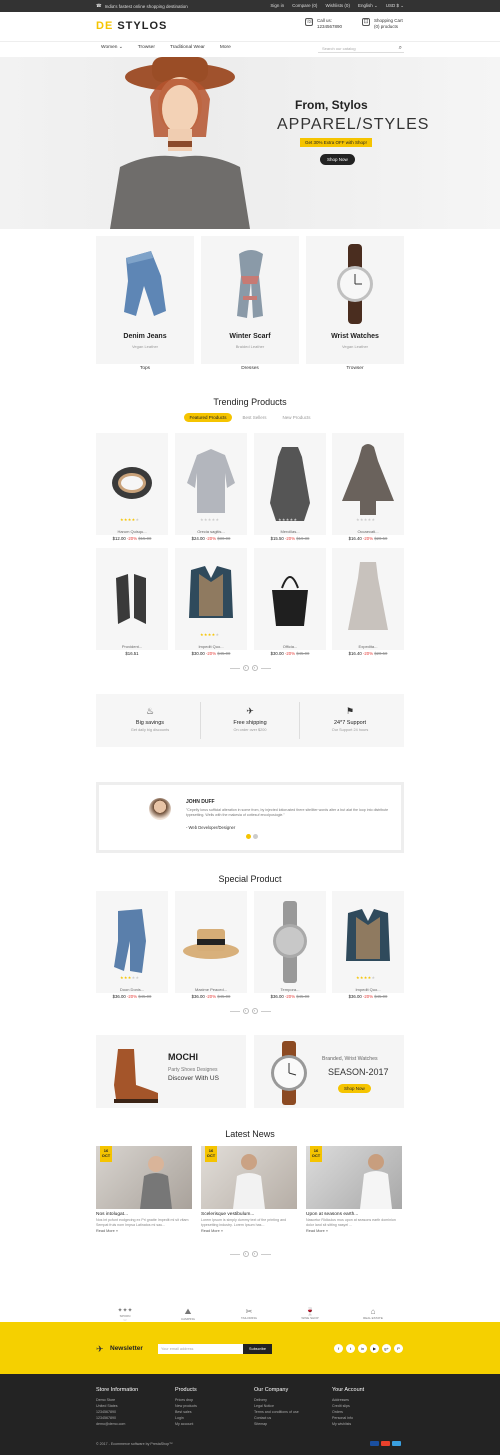 Image resolution: width=500 pixels, height=1455 pixels. Describe the element at coordinates (131, 26) in the screenshot. I see `logo: DE STYLOS` at that location.